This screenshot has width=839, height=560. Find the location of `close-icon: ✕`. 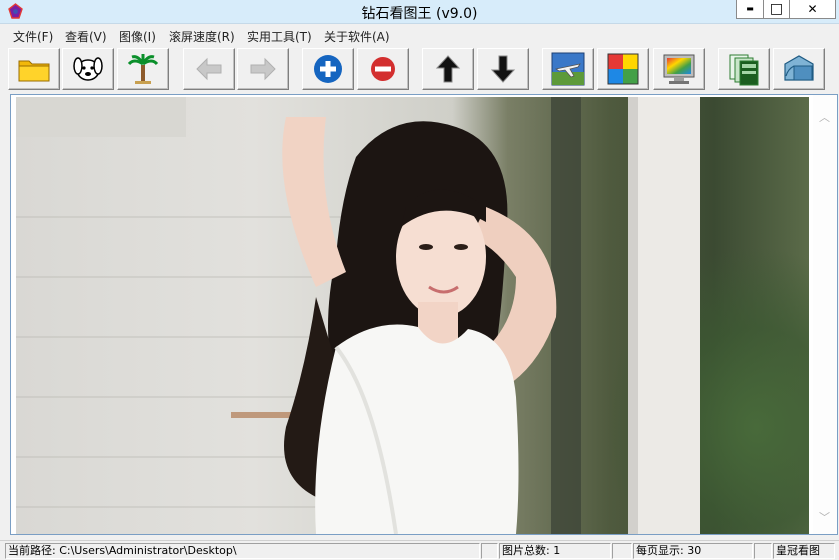

close-icon: ✕ is located at coordinates (812, 9).